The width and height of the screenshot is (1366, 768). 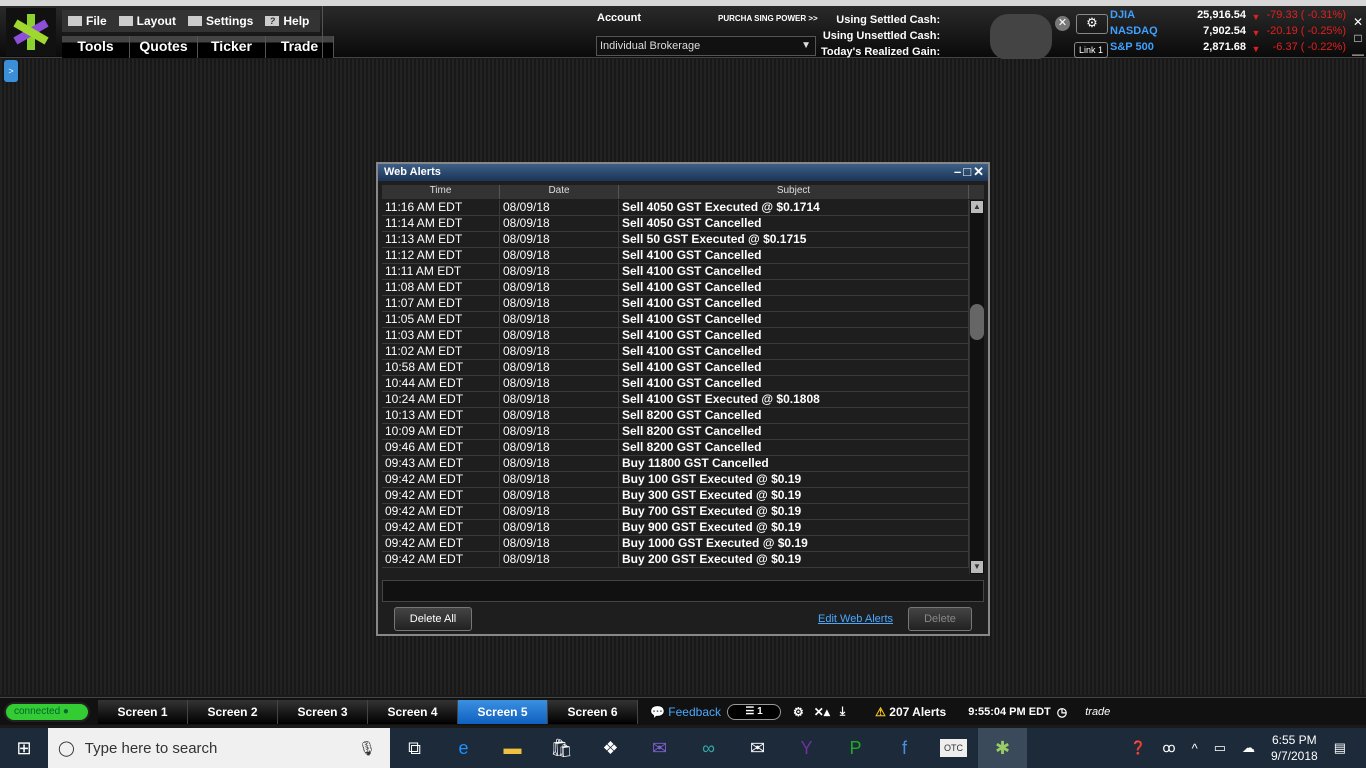 I want to click on index-row: NASDAQ 7,902.54 ▼ -20.19 ( -0.25%), so click(x=1230, y=33).